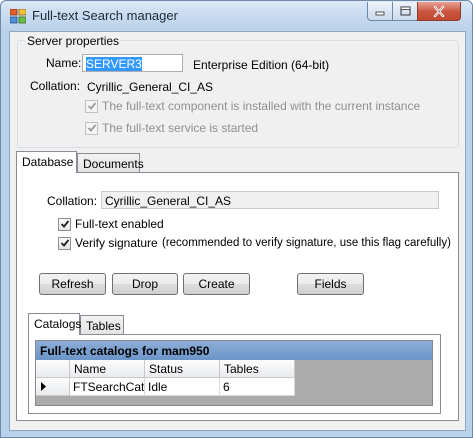 This screenshot has height=438, width=473. What do you see at coordinates (182, 387) in the screenshot?
I see `cell-status: Idle` at bounding box center [182, 387].